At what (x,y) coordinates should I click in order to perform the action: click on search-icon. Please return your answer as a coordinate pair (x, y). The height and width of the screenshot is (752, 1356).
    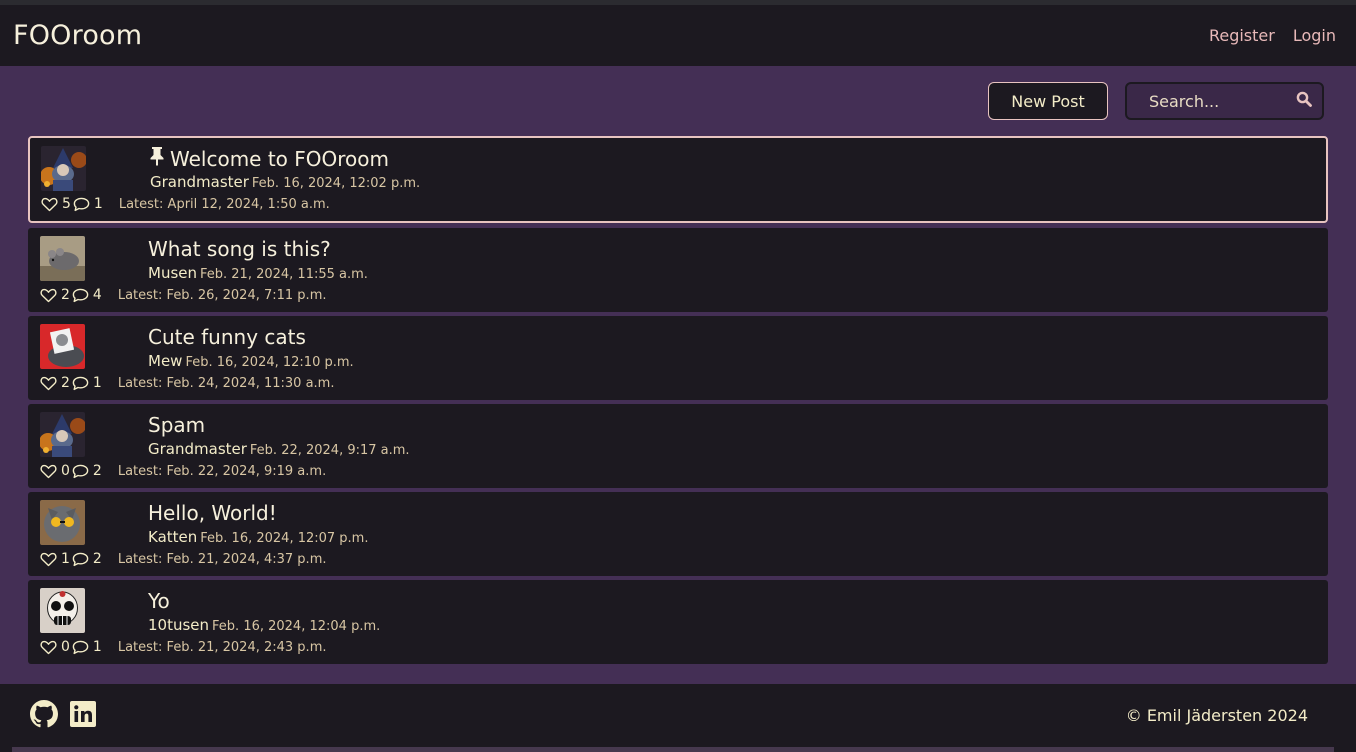
    Looking at the image, I should click on (1304, 101).